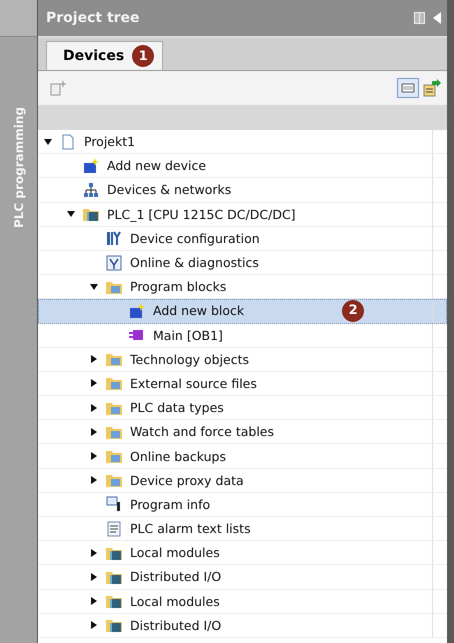 The image size is (454, 643). I want to click on list-icon, so click(114, 528).